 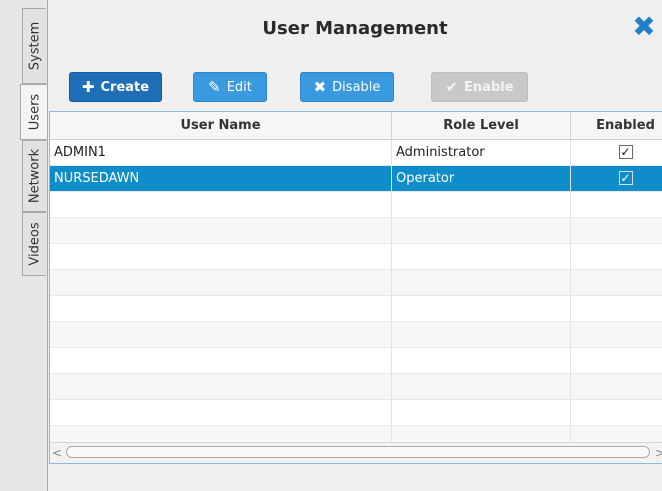 What do you see at coordinates (221, 153) in the screenshot?
I see `user-name-cell: ADMIN1` at bounding box center [221, 153].